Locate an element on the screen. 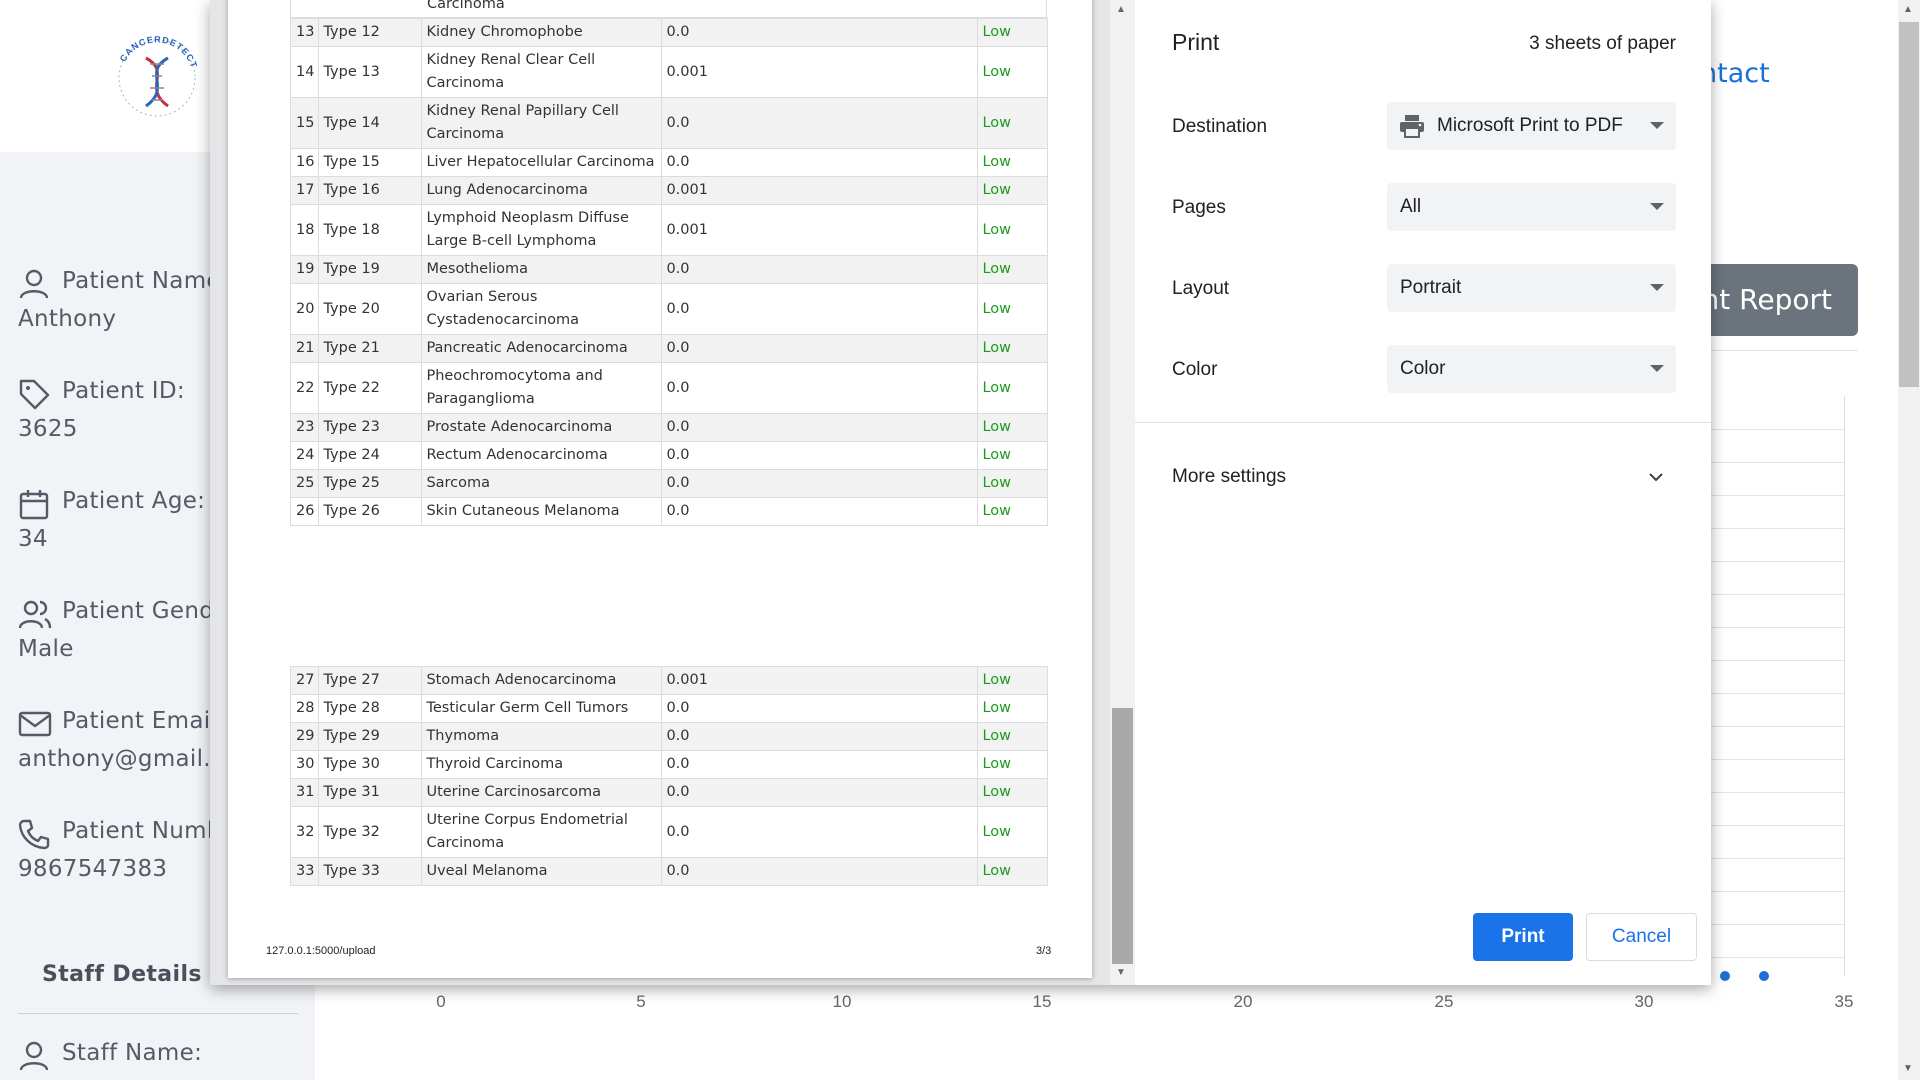  probability-cell: 0.001 is located at coordinates (820, 72).